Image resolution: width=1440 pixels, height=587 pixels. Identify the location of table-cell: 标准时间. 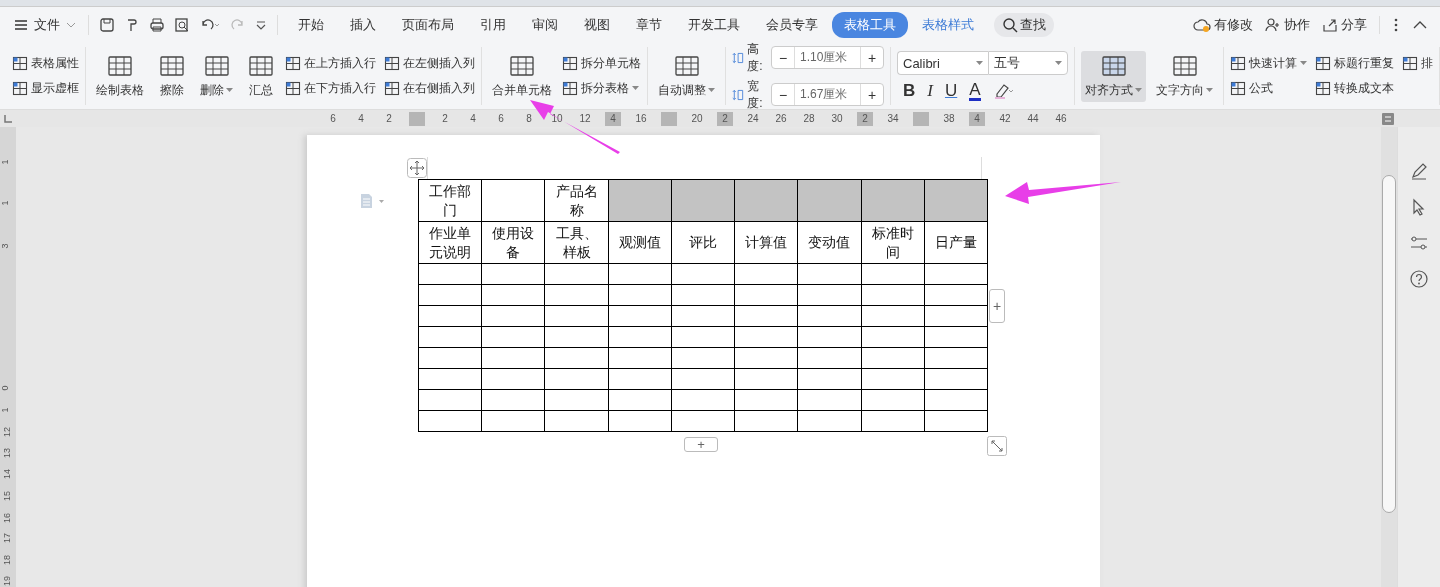
(893, 242).